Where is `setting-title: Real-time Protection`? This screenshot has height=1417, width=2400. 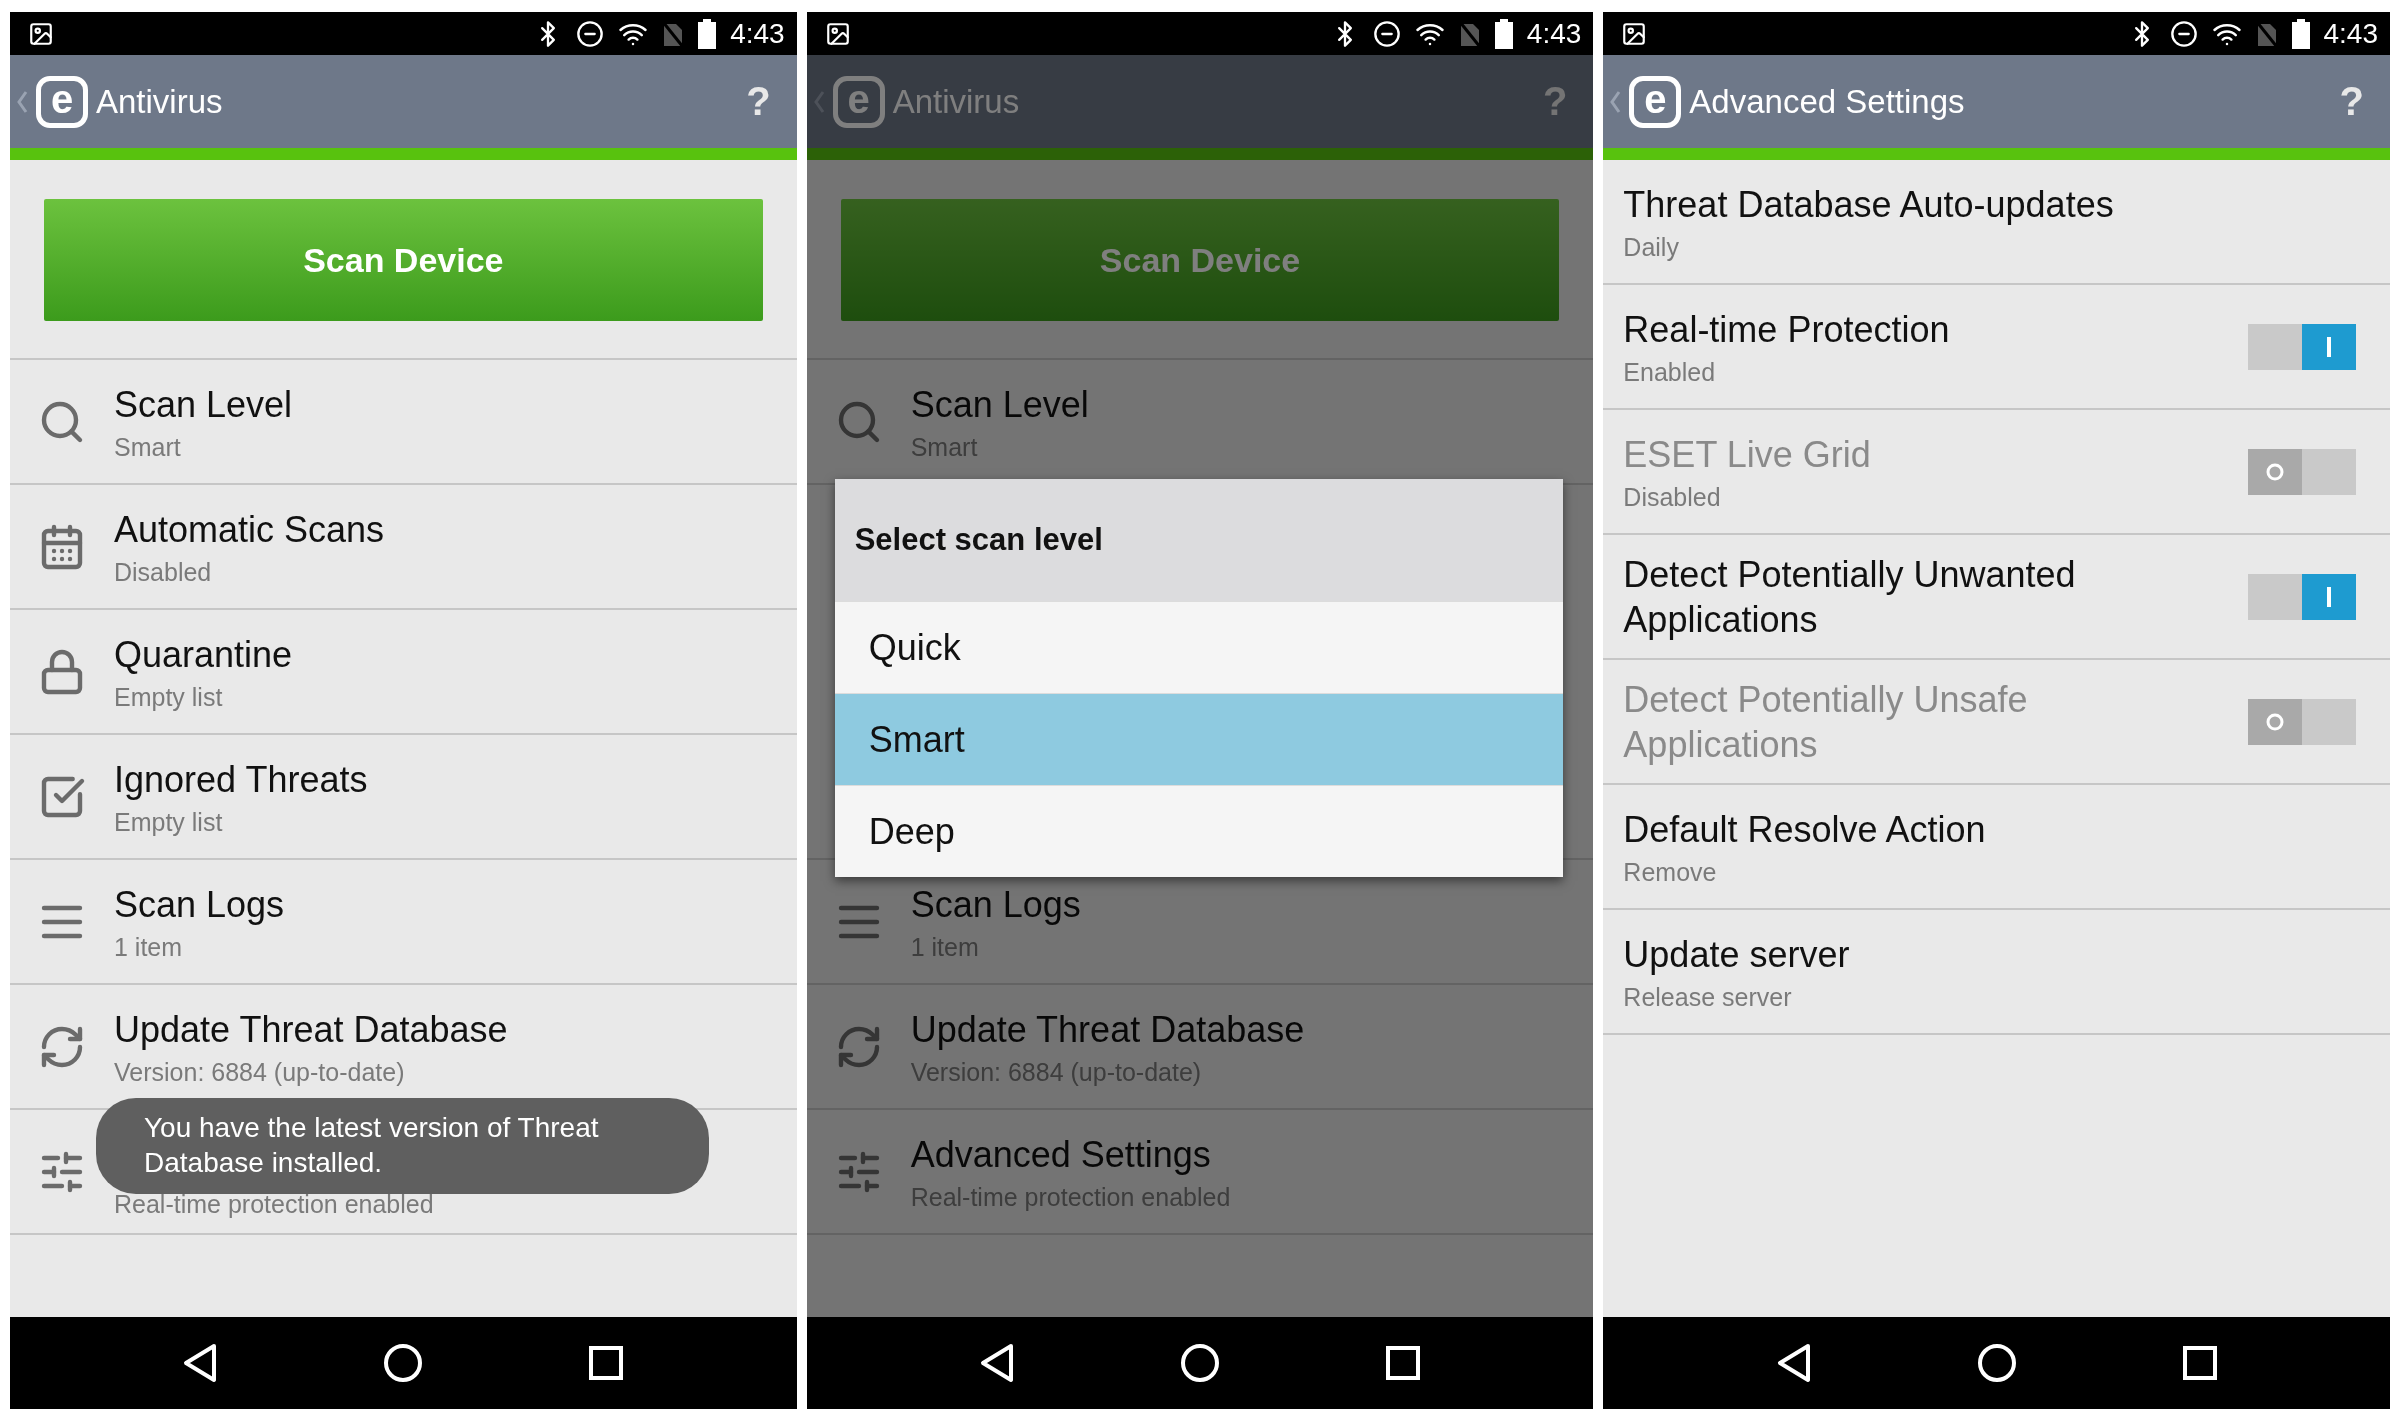
setting-title: Real-time Protection is located at coordinates (1787, 329).